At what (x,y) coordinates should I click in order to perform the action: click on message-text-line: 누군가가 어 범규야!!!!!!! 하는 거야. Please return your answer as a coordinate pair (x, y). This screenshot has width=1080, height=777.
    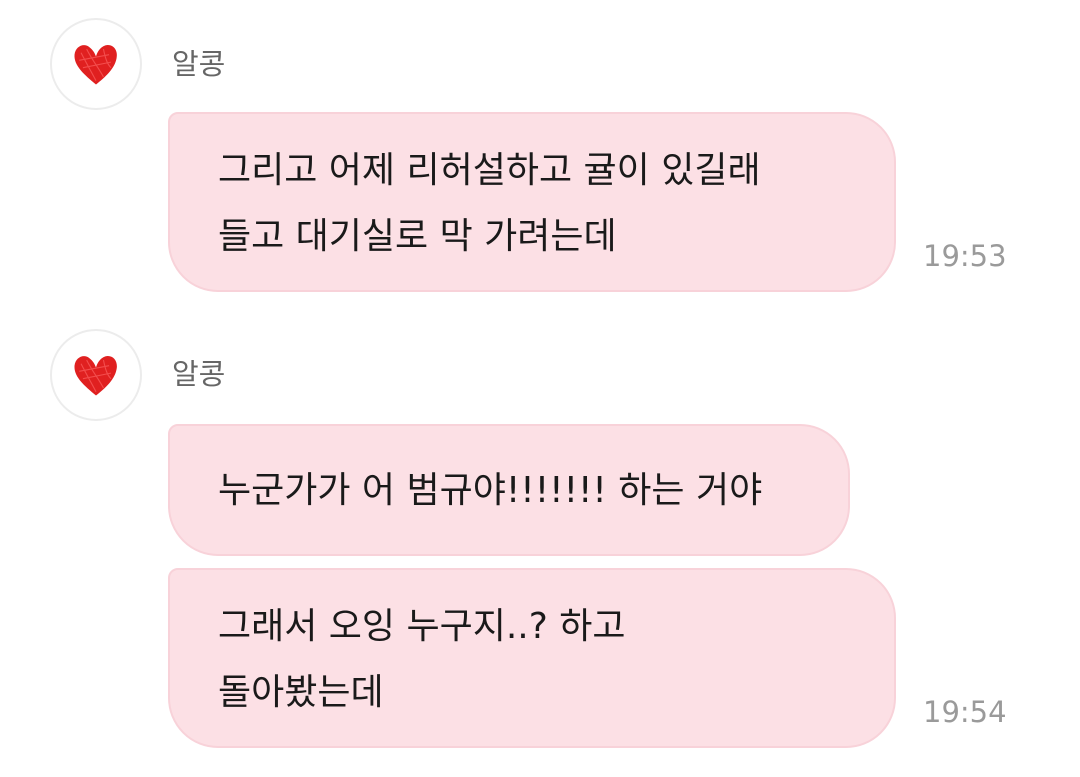
    Looking at the image, I should click on (490, 490).